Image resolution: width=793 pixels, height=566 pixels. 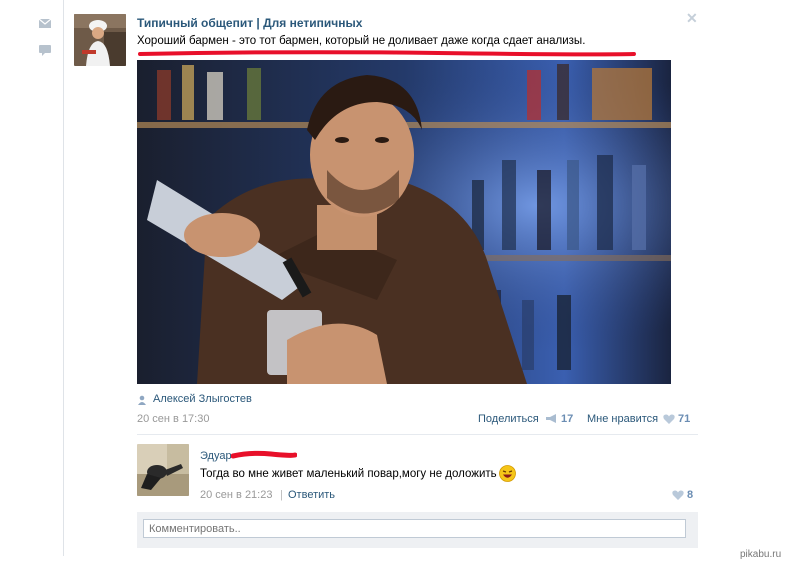 What do you see at coordinates (173, 419) in the screenshot?
I see `post-date: 20 сен в 17:30` at bounding box center [173, 419].